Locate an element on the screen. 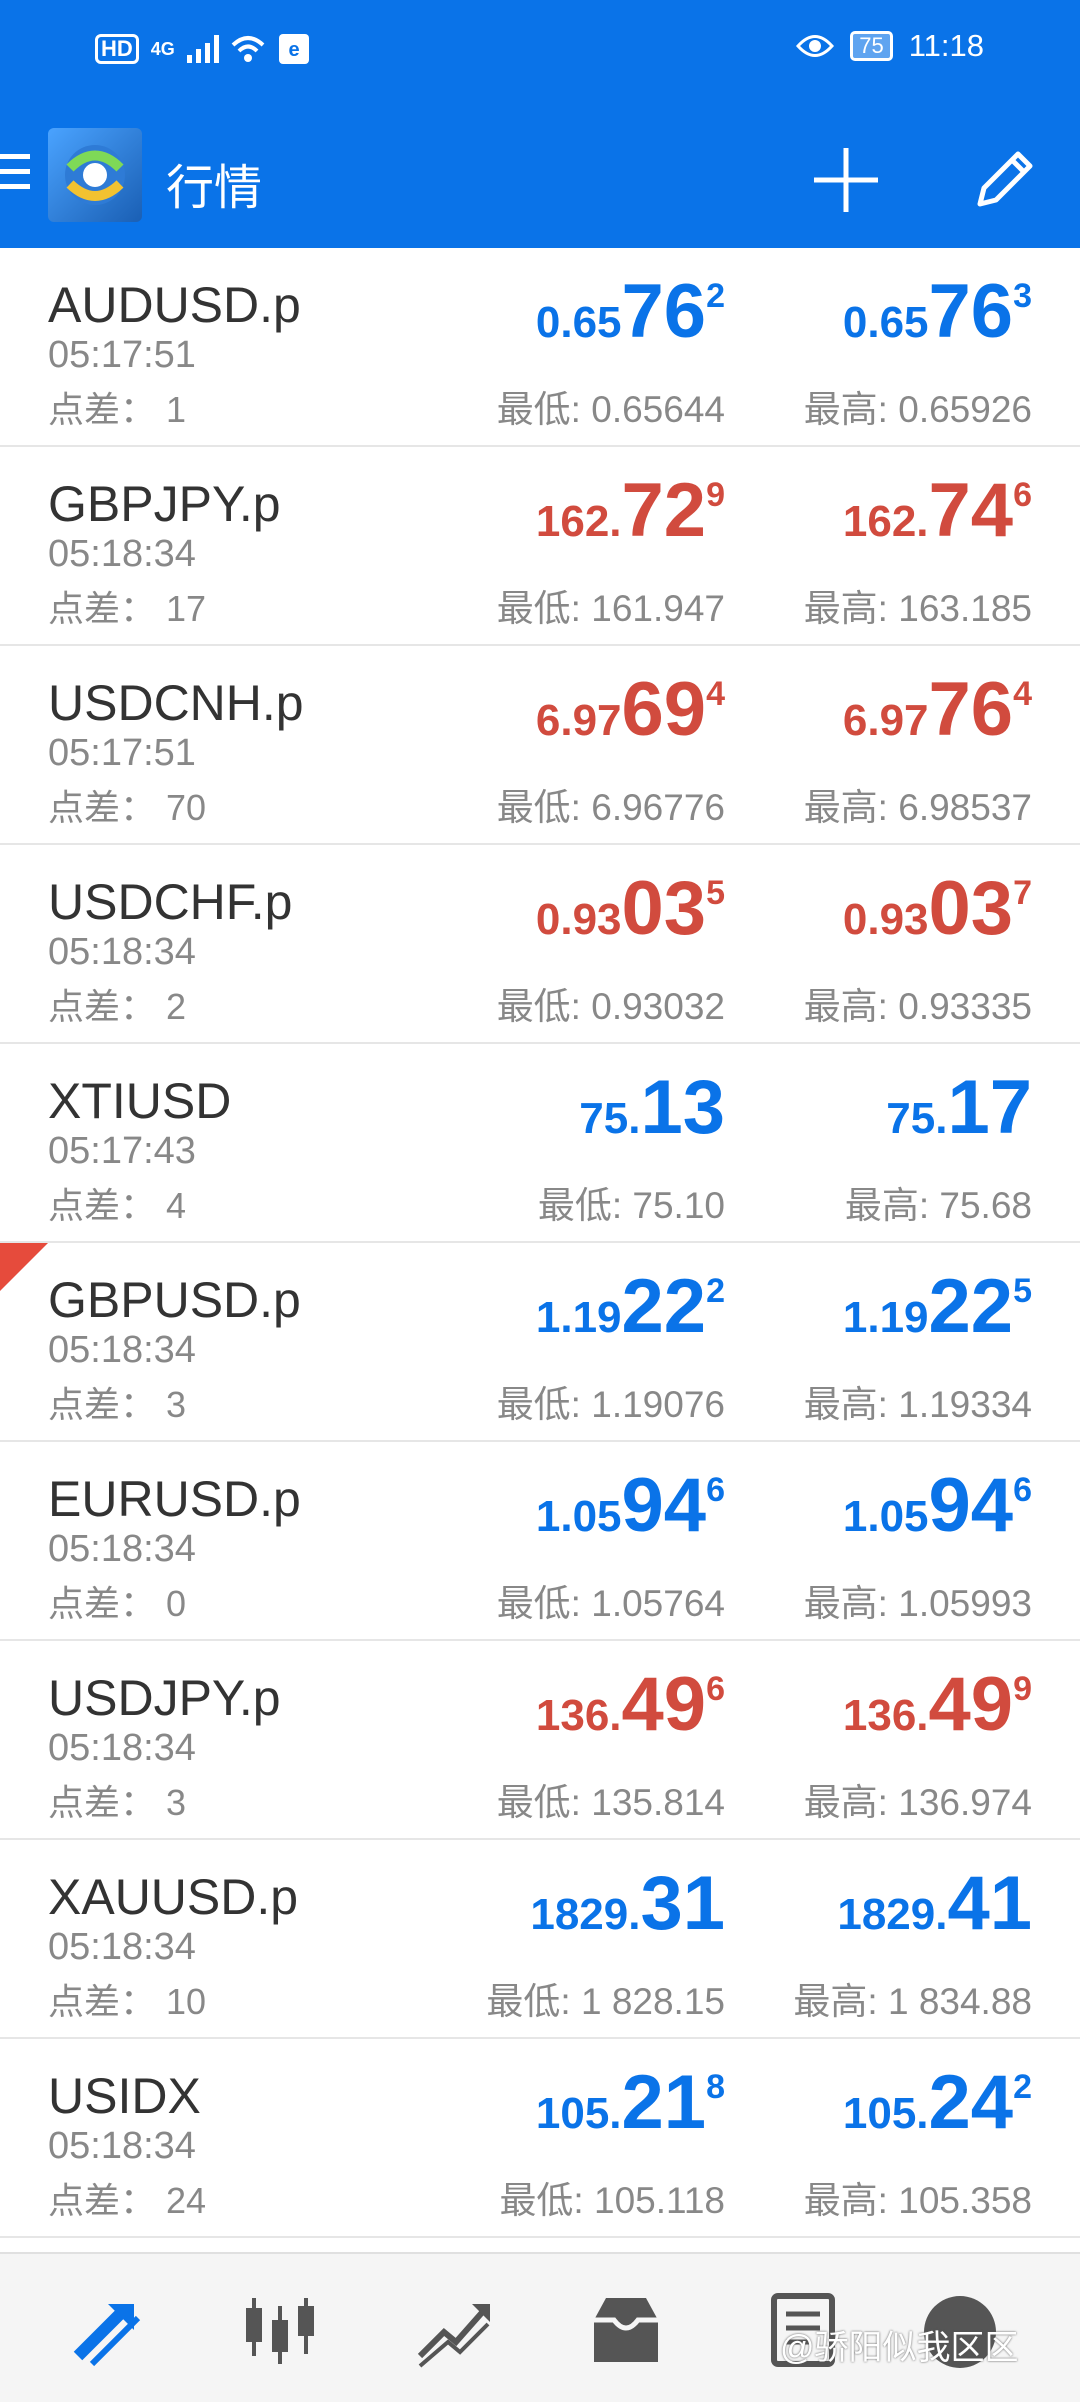  ask-price: 162.746 is located at coordinates (937, 510).